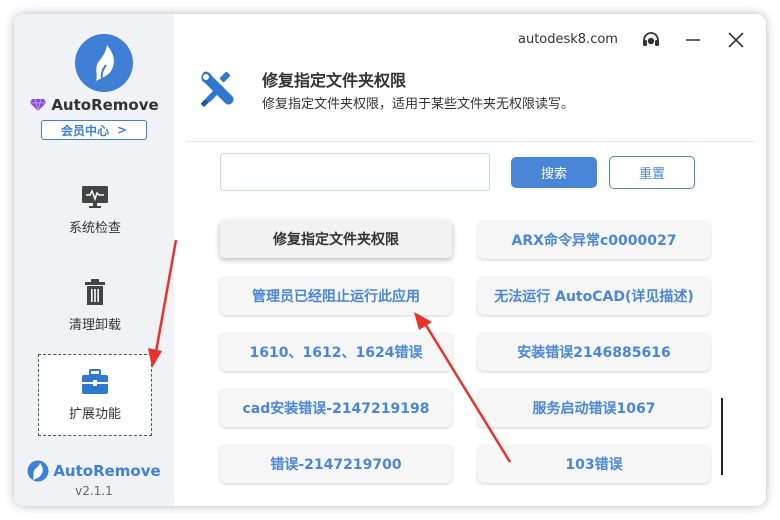 The height and width of the screenshot is (520, 780). What do you see at coordinates (336, 239) in the screenshot?
I see `fix-folder-permission-button: 修复指定文件夹权限` at bounding box center [336, 239].